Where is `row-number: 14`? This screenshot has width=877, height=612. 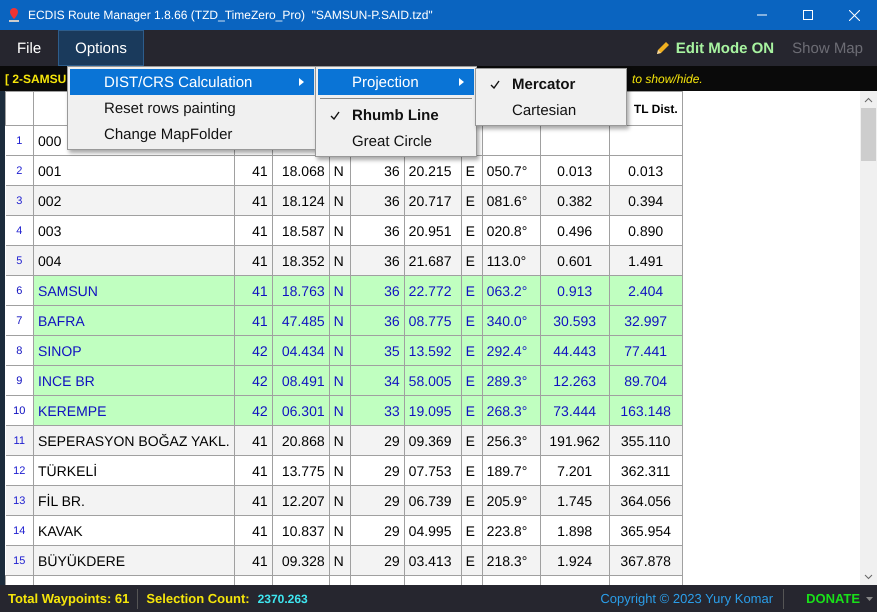 row-number: 14 is located at coordinates (19, 530).